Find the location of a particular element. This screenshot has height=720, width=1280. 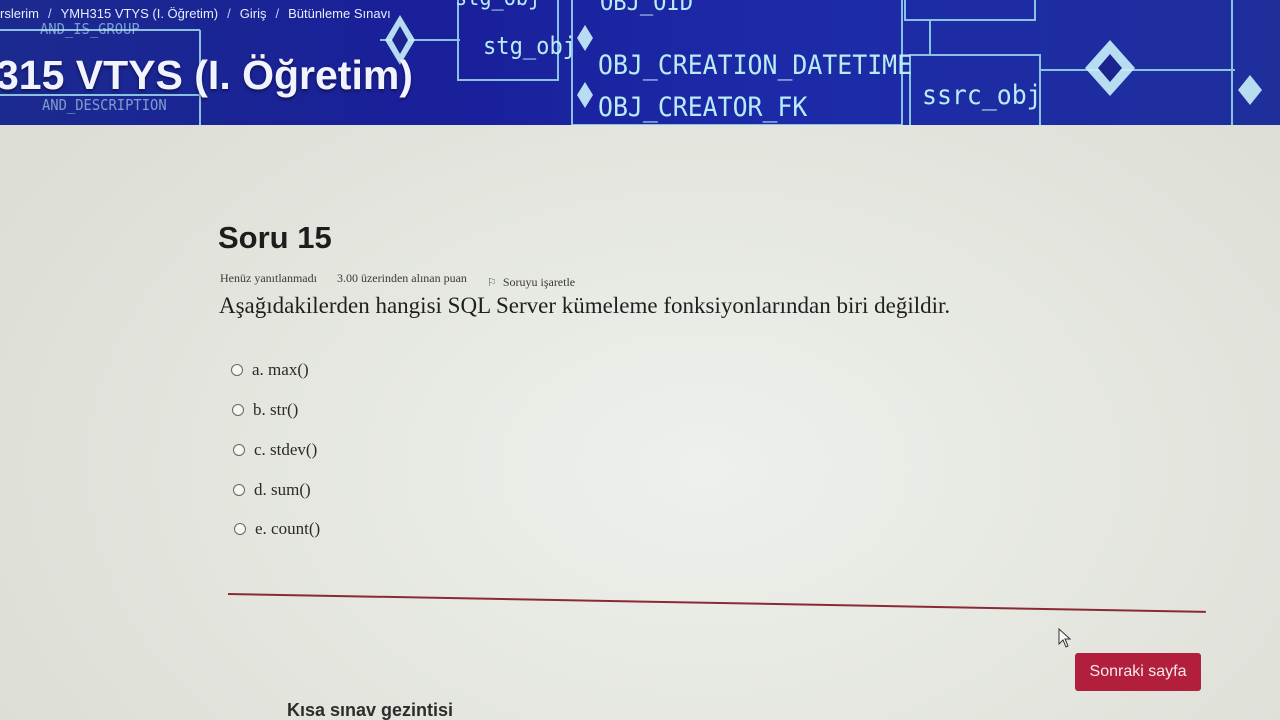

answer-option-label: c. stdev() is located at coordinates (286, 449).